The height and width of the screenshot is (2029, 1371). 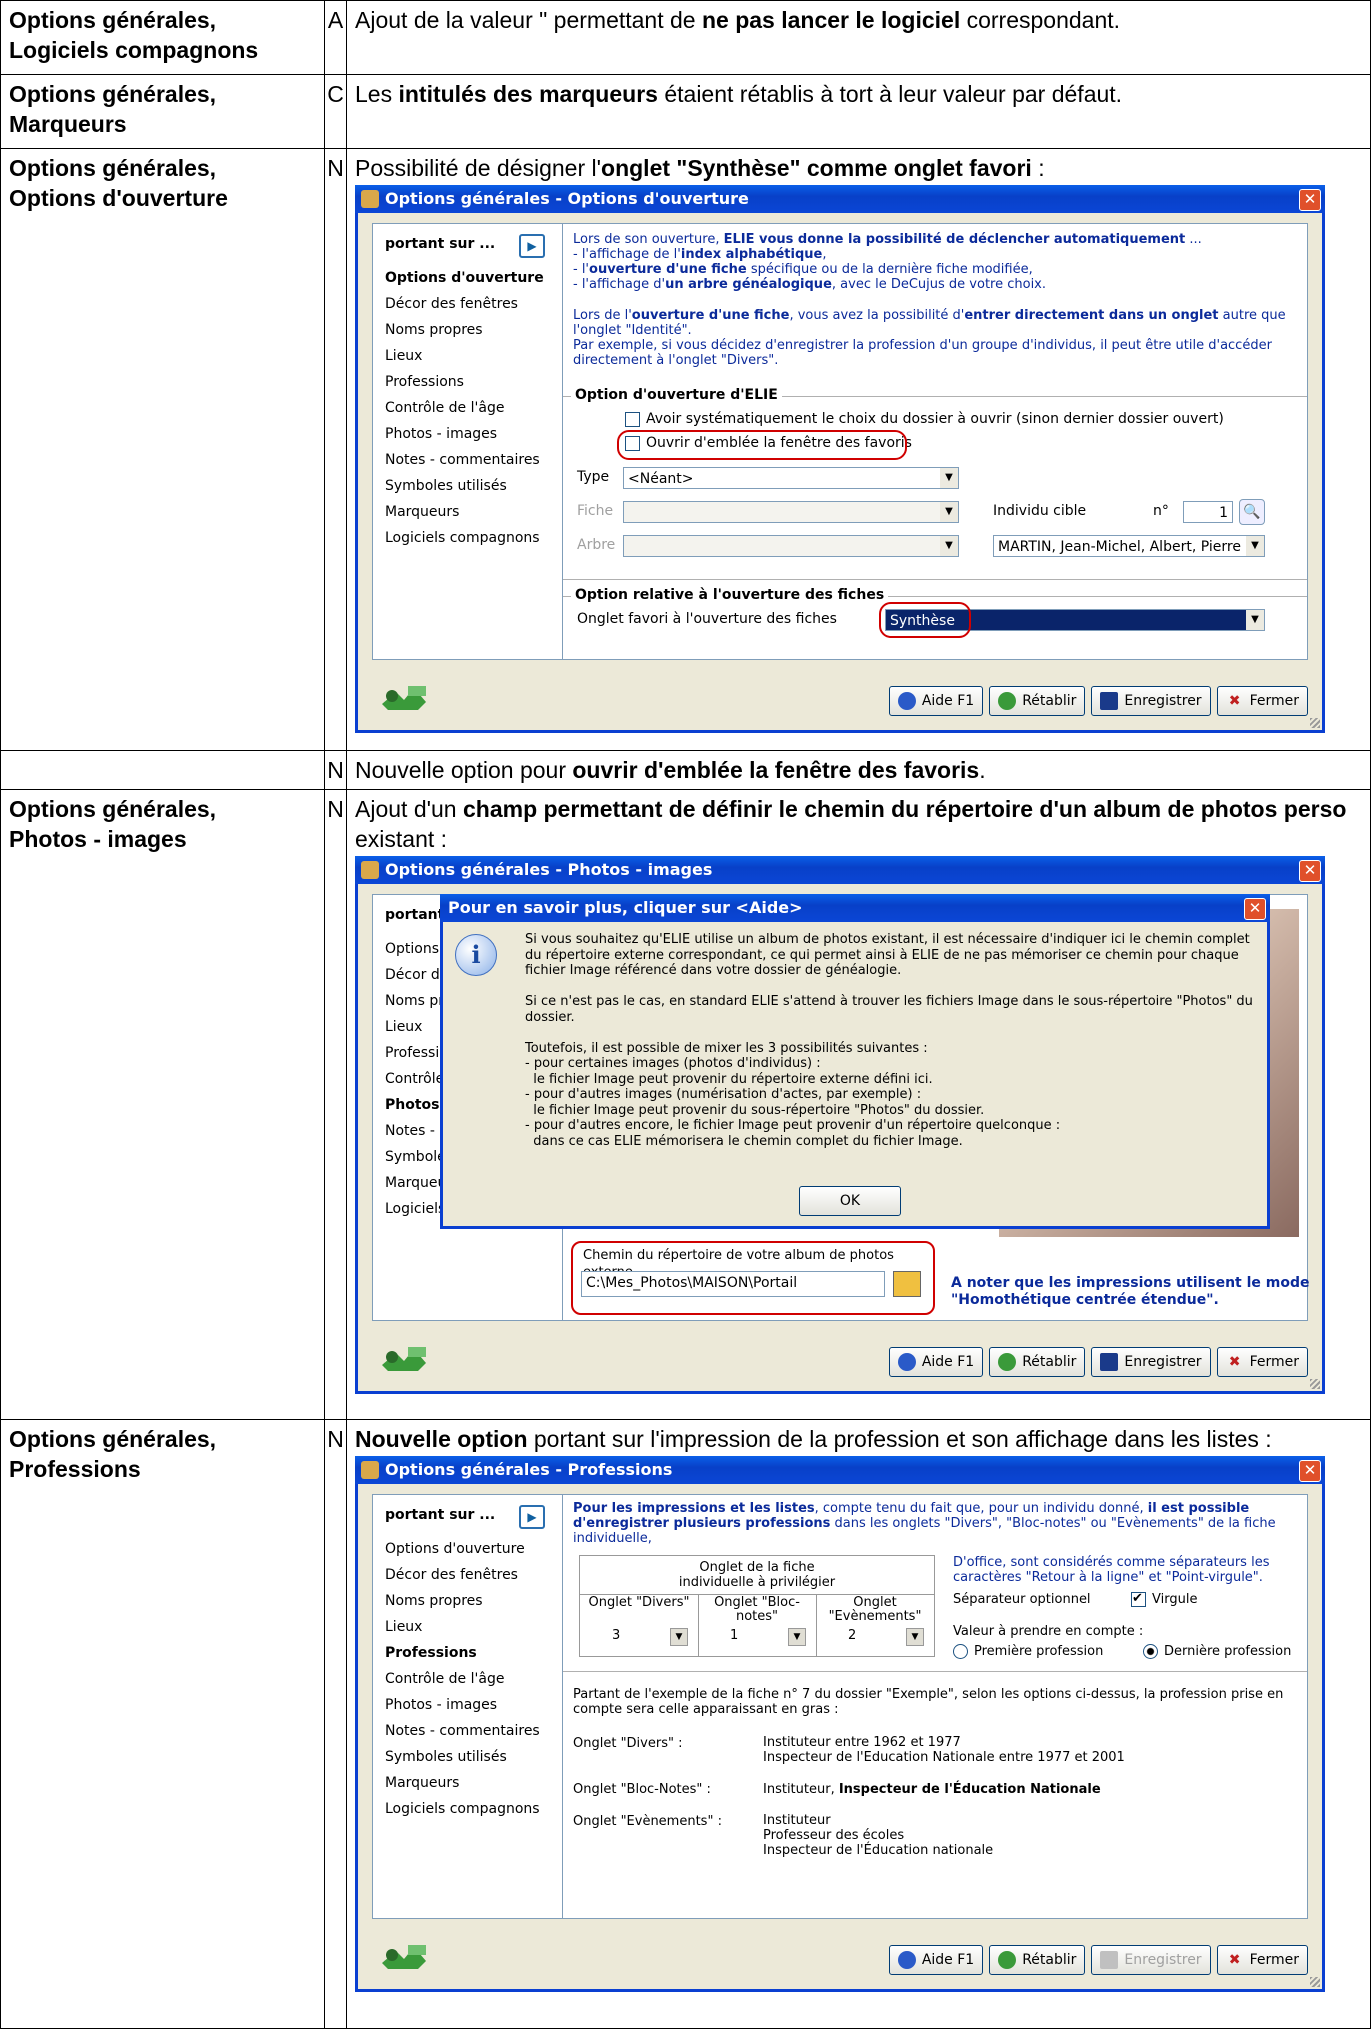 What do you see at coordinates (1028, 1651) in the screenshot?
I see `radio-premiere: Première profession` at bounding box center [1028, 1651].